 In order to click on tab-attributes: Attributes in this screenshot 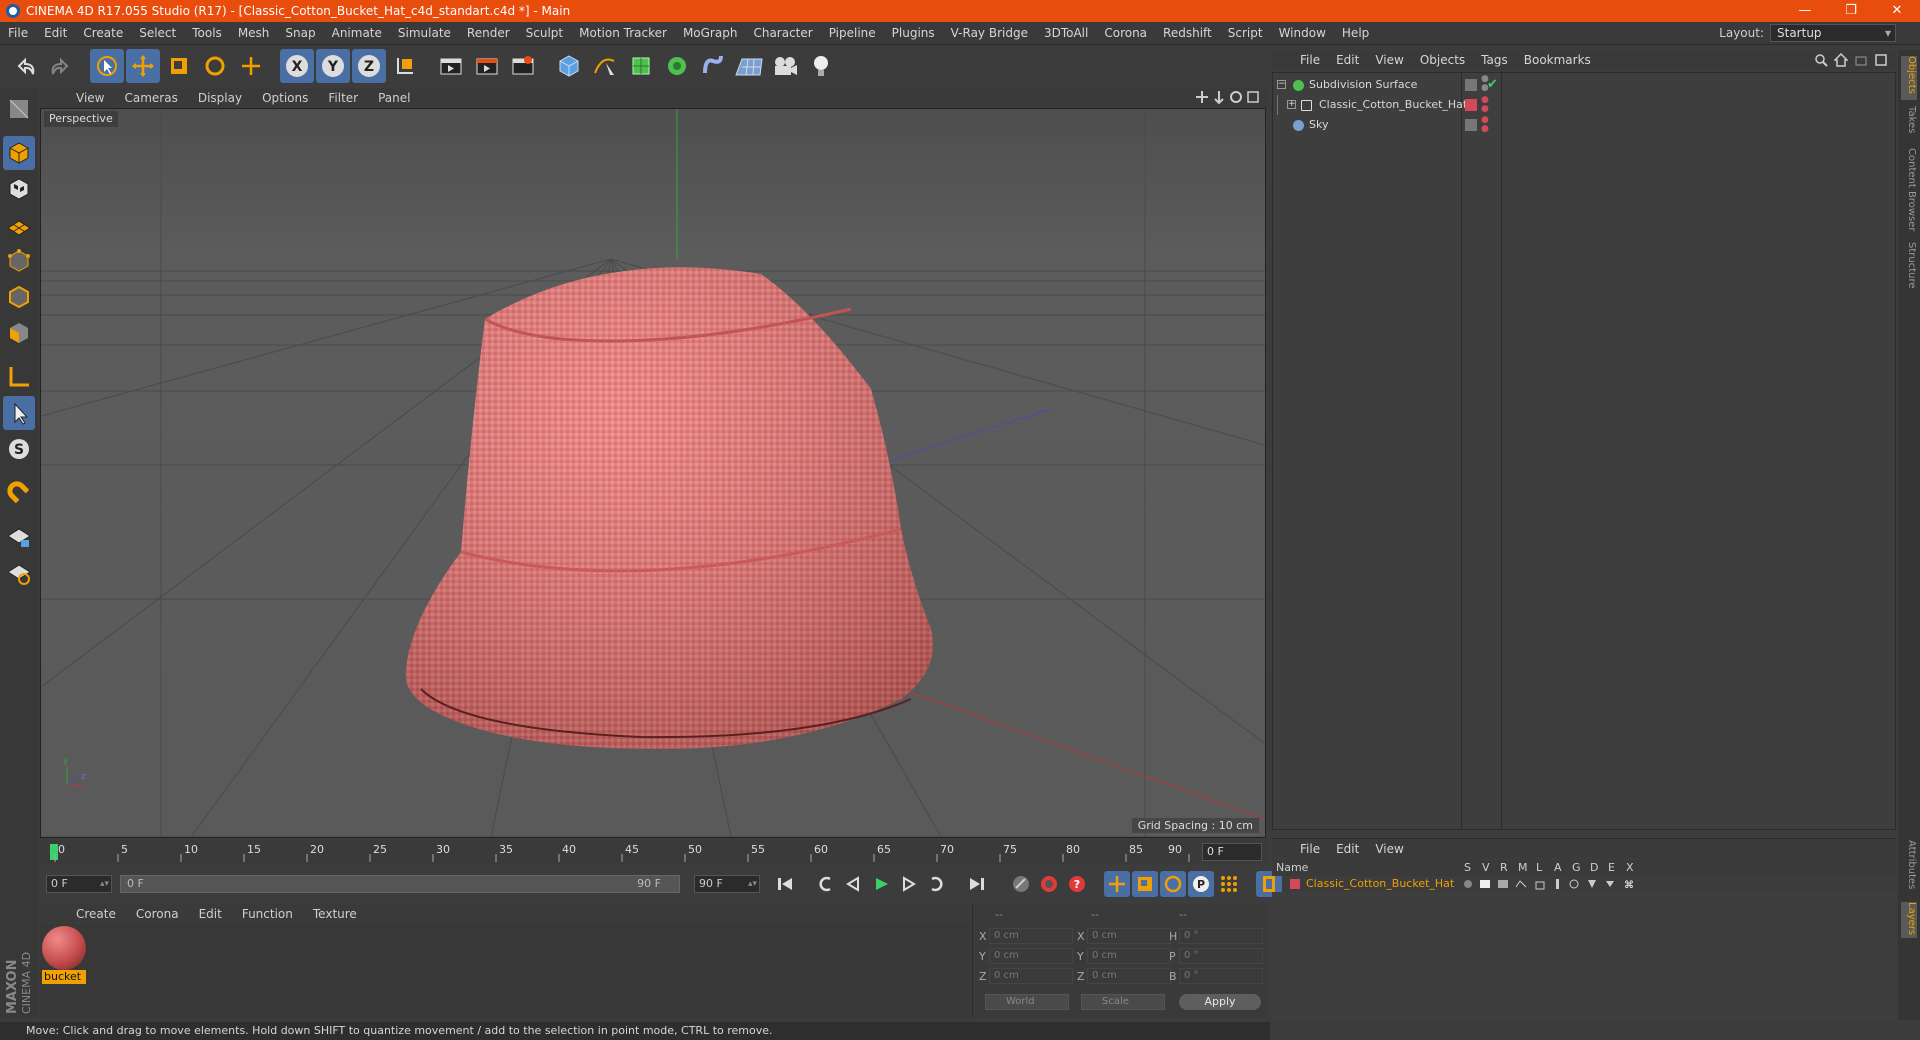, I will do `click(1909, 867)`.